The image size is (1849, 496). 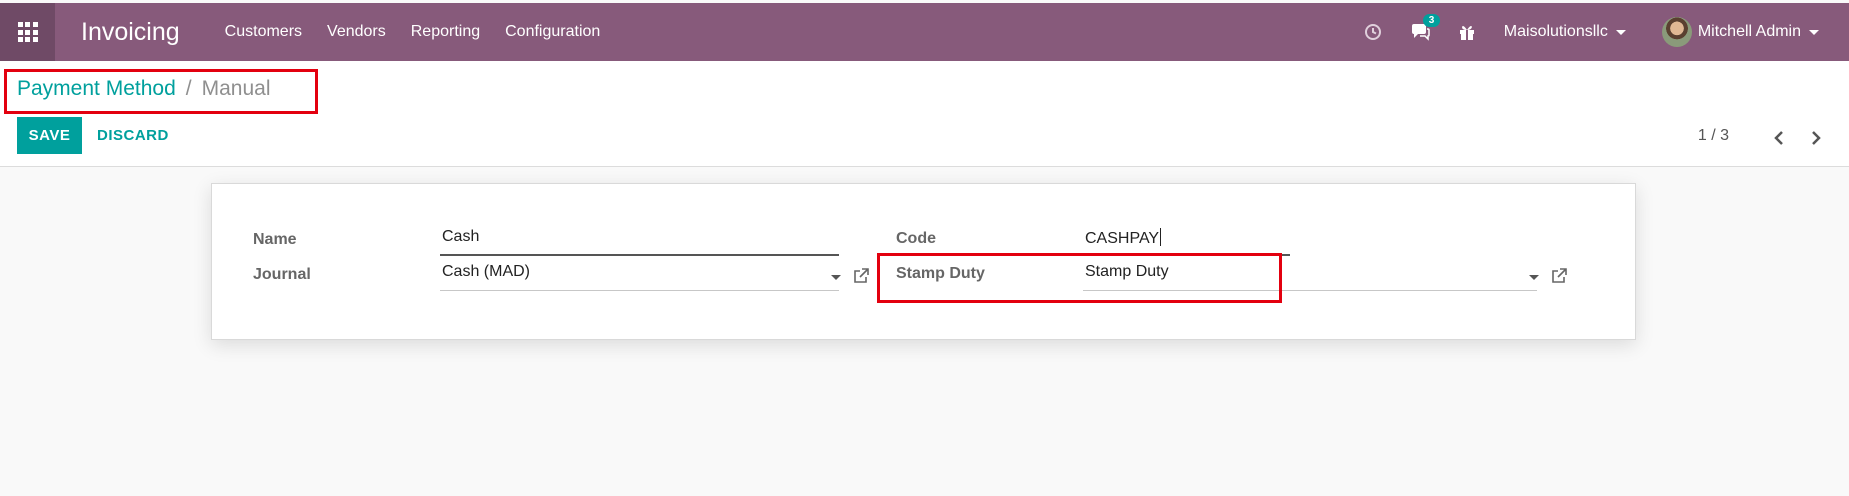 I want to click on apps-menu-button, so click(x=27, y=32).